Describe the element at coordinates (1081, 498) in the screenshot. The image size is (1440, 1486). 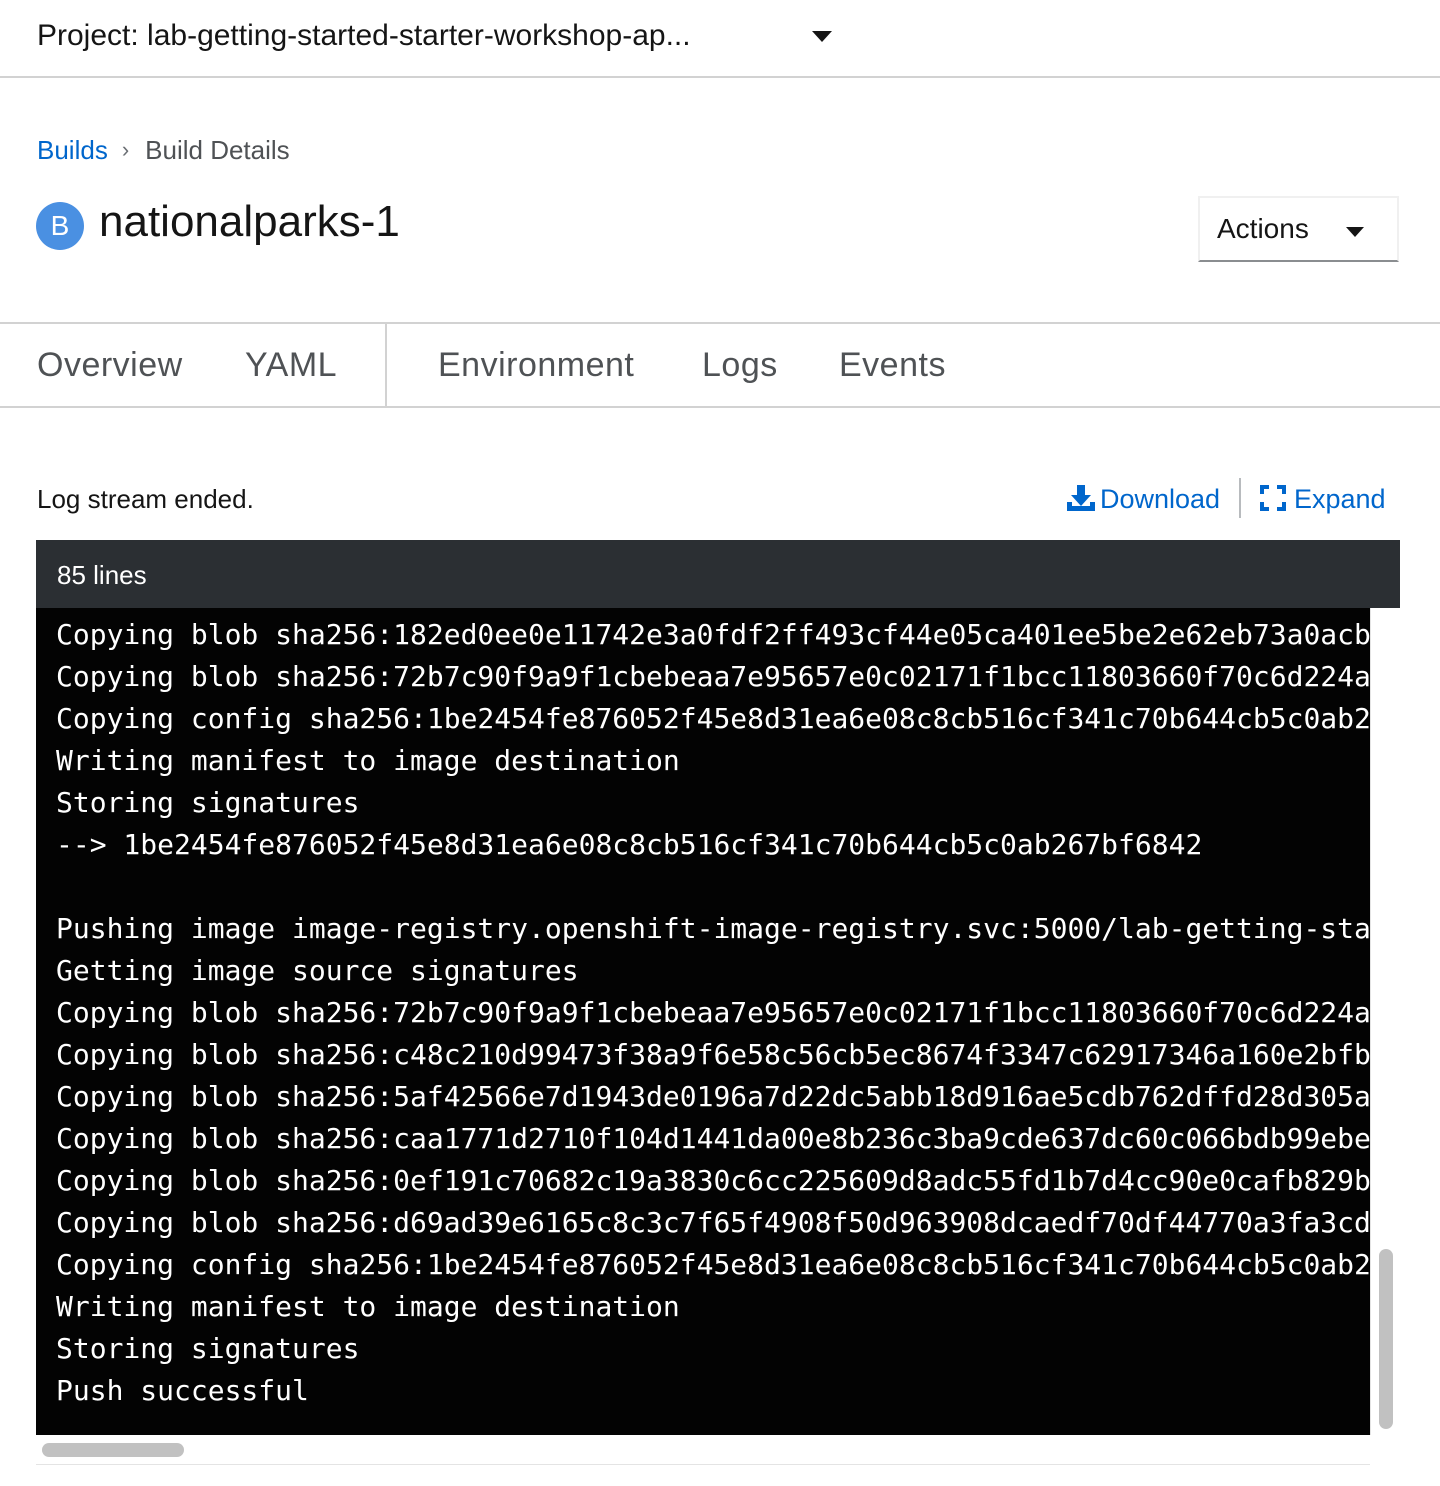
I see `download-icon` at that location.